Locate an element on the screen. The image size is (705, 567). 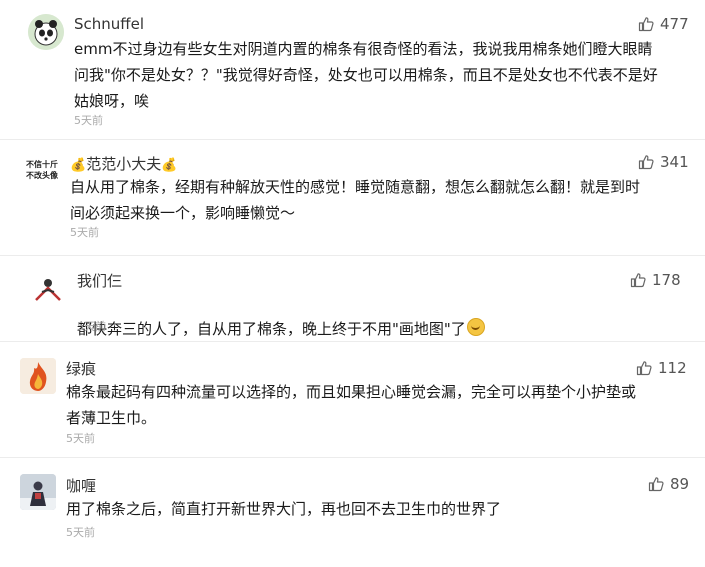
like-count: 341 is located at coordinates (674, 162).